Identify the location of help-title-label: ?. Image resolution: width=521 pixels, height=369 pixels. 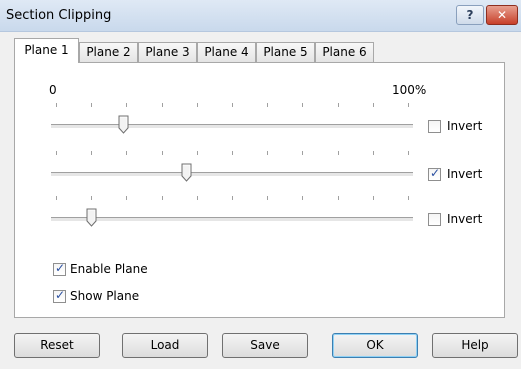
(470, 15).